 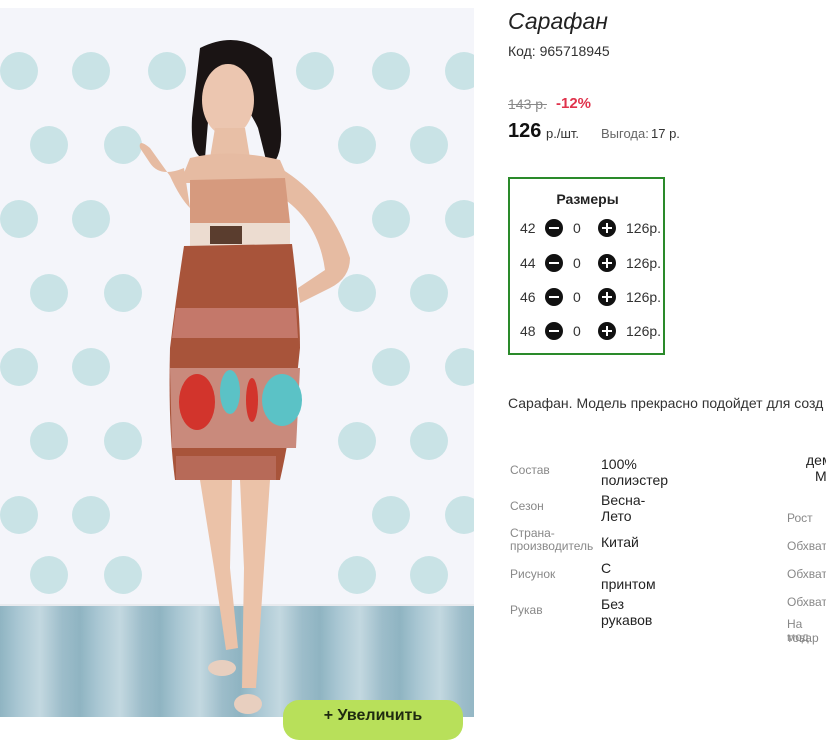 I want to click on old-price: 143 р., so click(x=527, y=104).